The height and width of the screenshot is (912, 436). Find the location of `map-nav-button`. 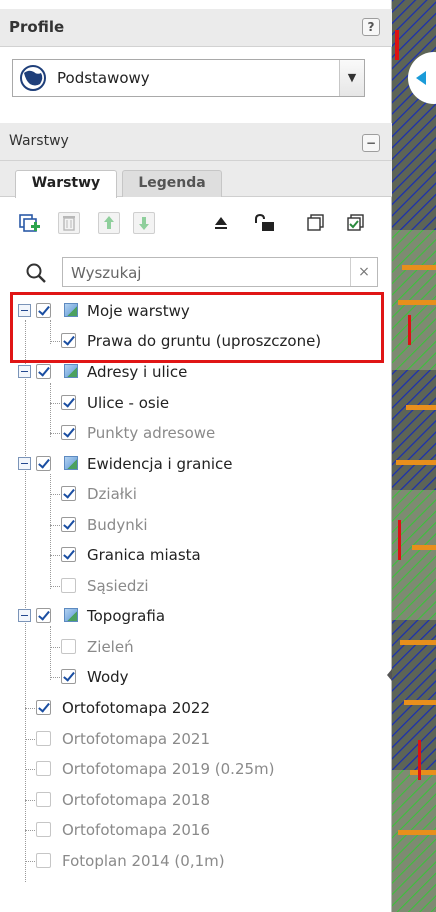

map-nav-button is located at coordinates (421, 78).